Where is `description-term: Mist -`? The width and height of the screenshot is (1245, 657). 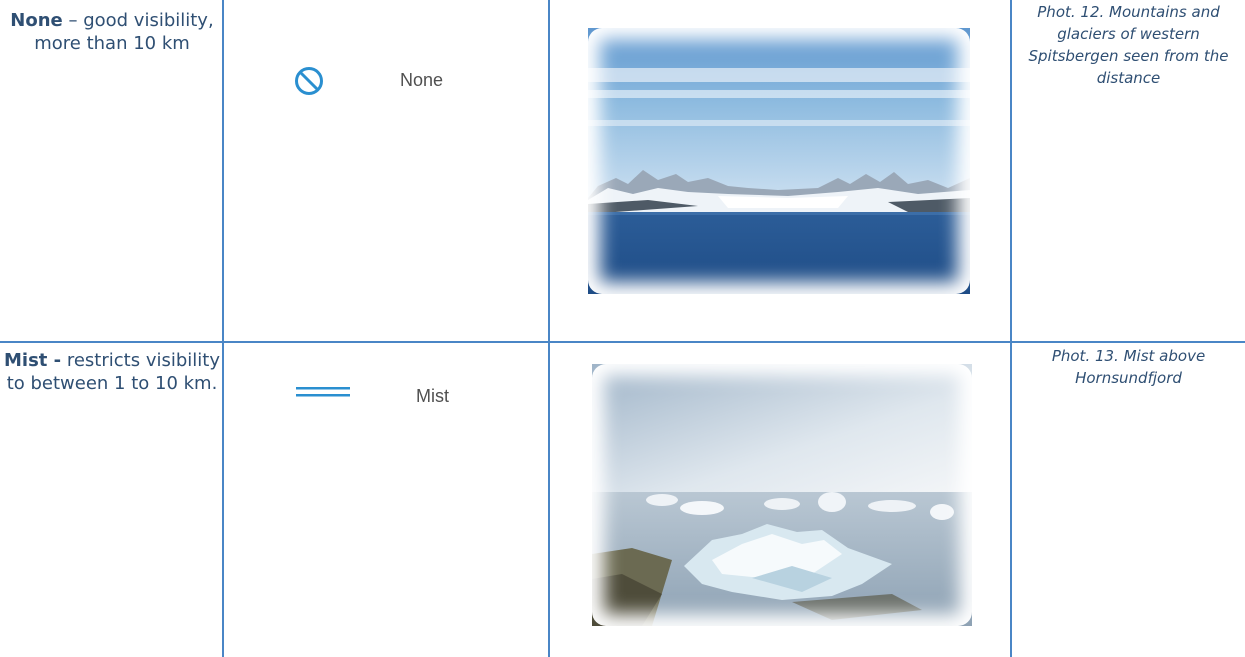 description-term: Mist - is located at coordinates (32, 360).